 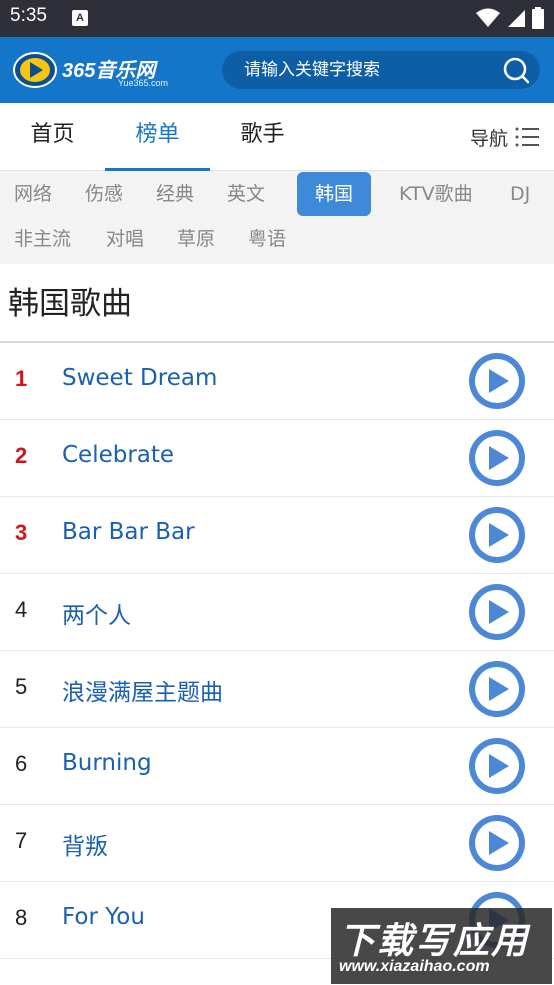 What do you see at coordinates (42, 239) in the screenshot?
I see `category-alternative: 非主流` at bounding box center [42, 239].